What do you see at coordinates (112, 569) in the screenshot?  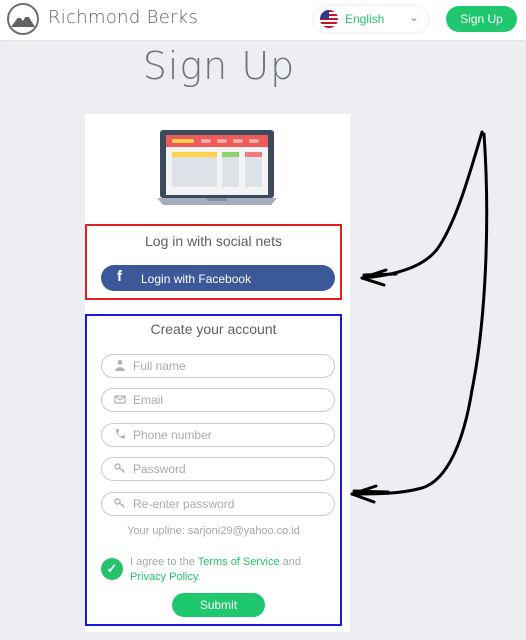 I see `agree-checkbox: ✓` at bounding box center [112, 569].